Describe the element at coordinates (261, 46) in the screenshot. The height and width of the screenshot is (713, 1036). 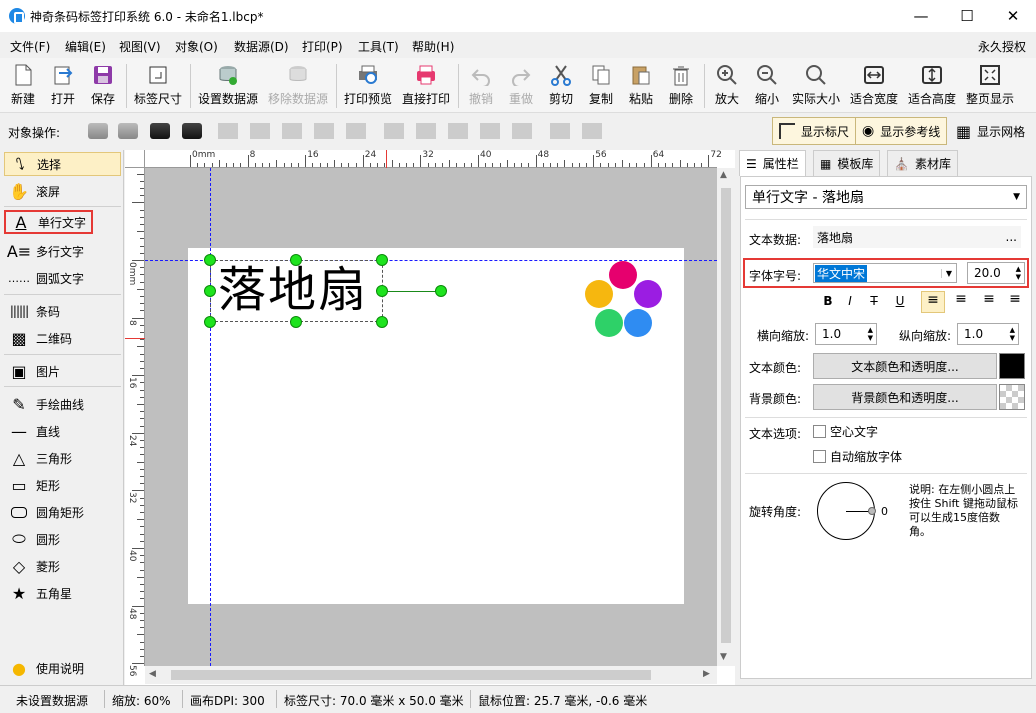
I see `menu-datasource: 数据源(D)` at that location.